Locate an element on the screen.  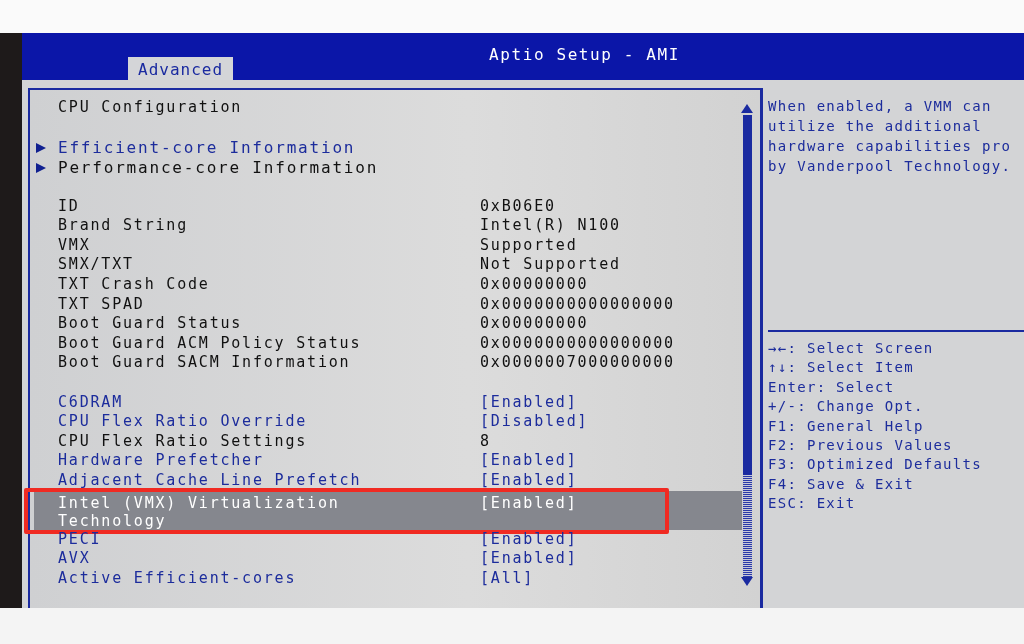
info-value: Not Supported is located at coordinates (550, 264).